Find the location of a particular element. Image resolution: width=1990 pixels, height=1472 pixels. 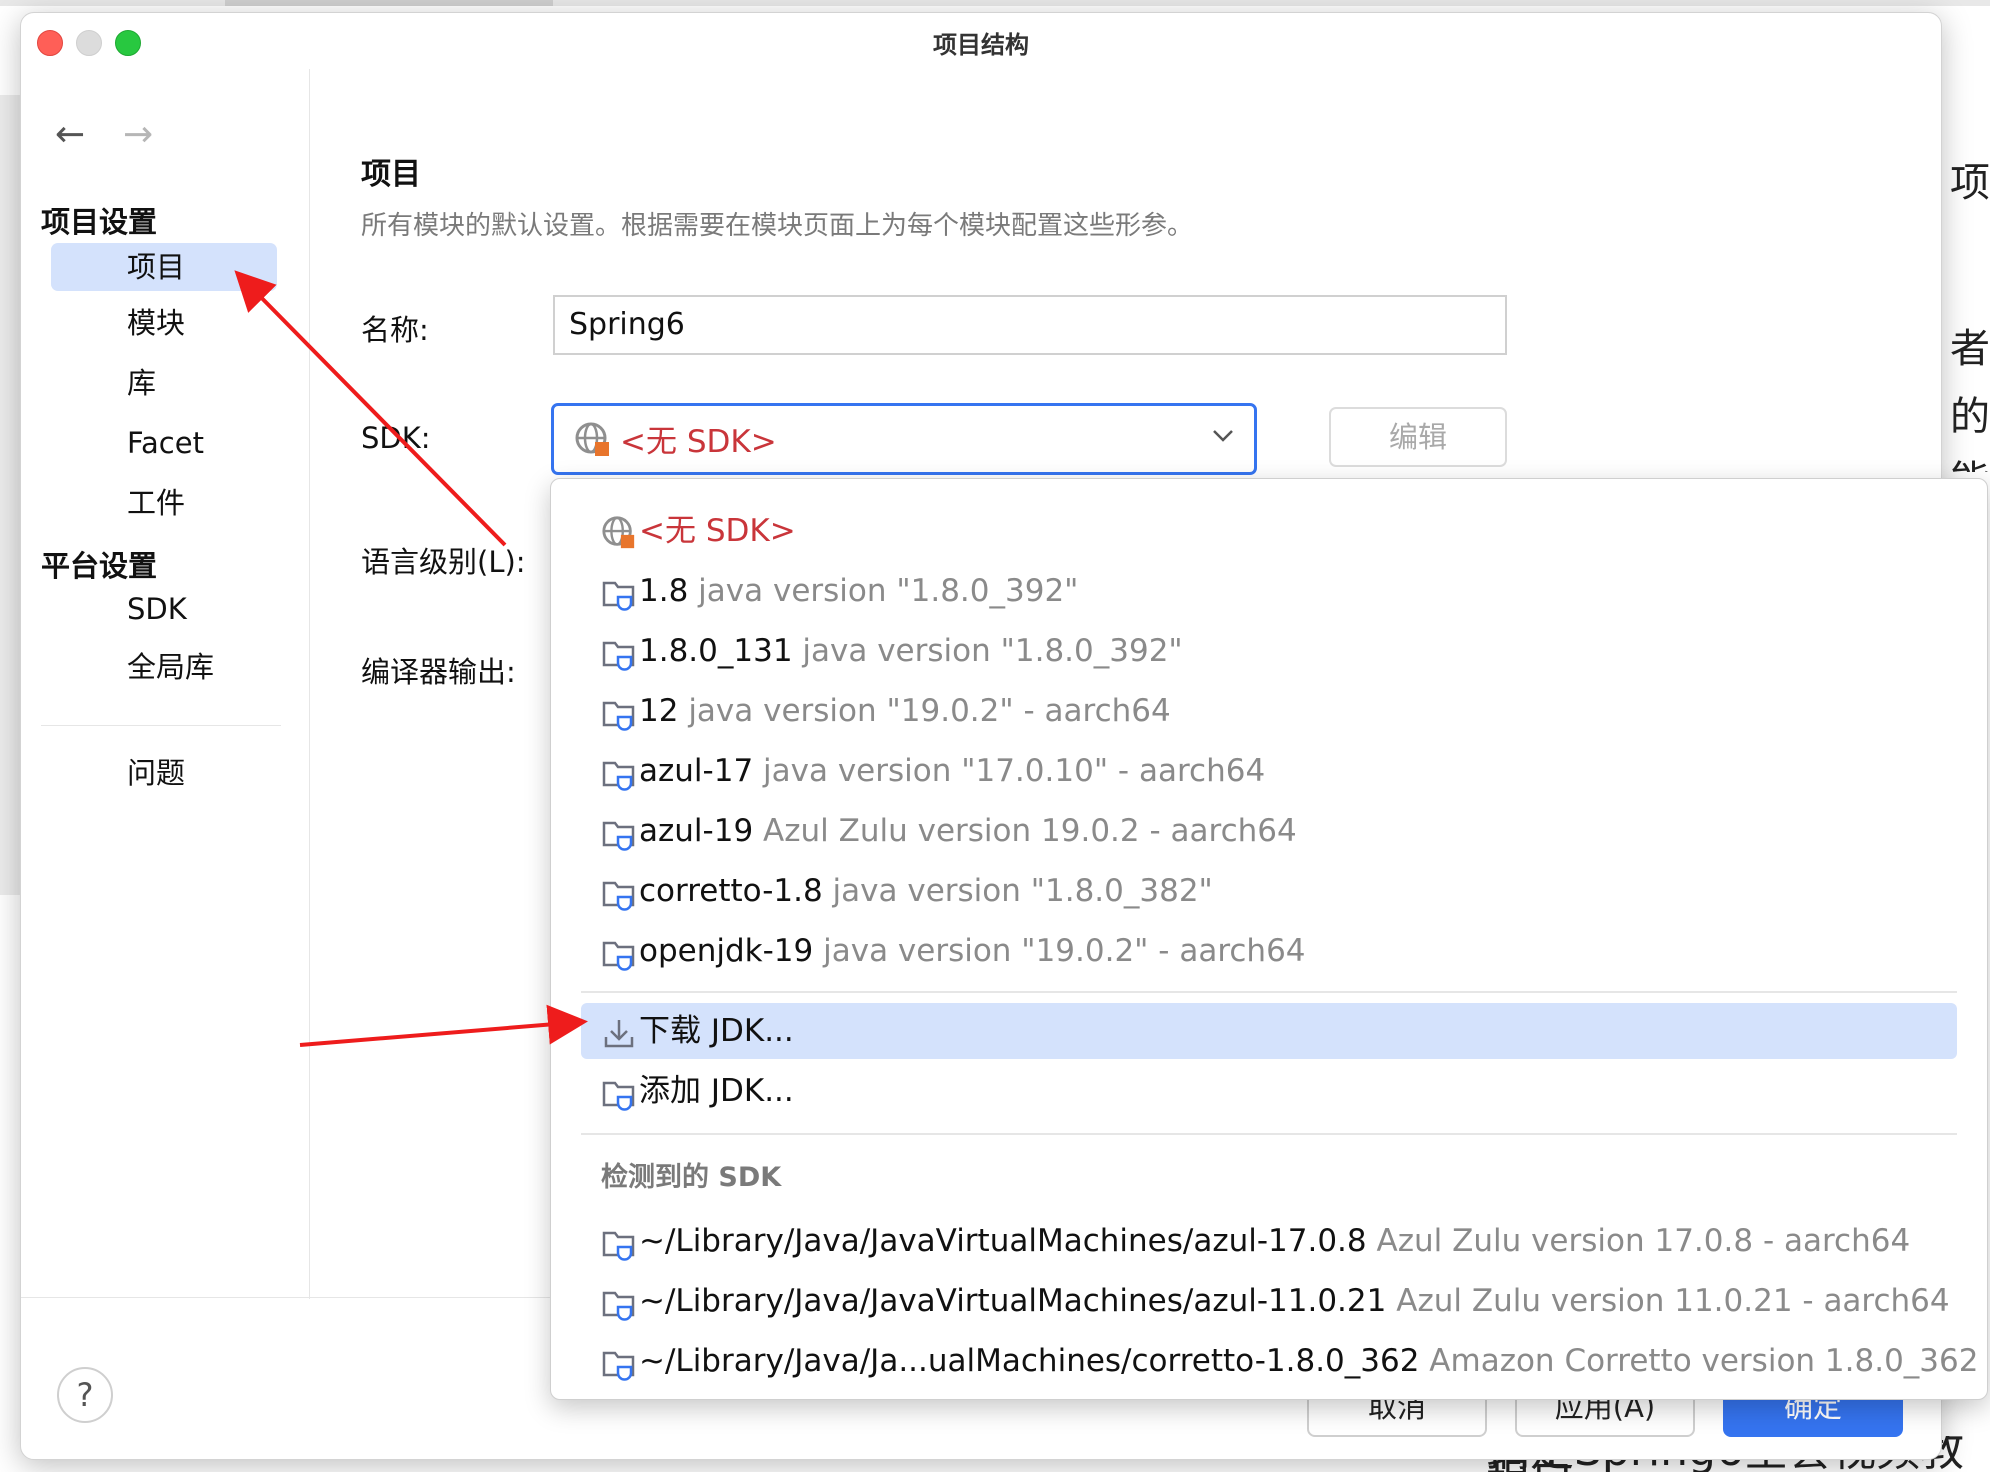

sidebar-item-global-libraries: 全局库 is located at coordinates (164, 667).